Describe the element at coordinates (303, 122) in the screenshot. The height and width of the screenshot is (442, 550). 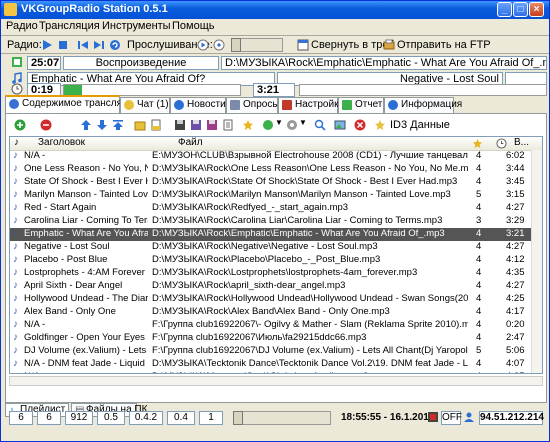
I see `gear-dropdown-icon: ▼` at that location.